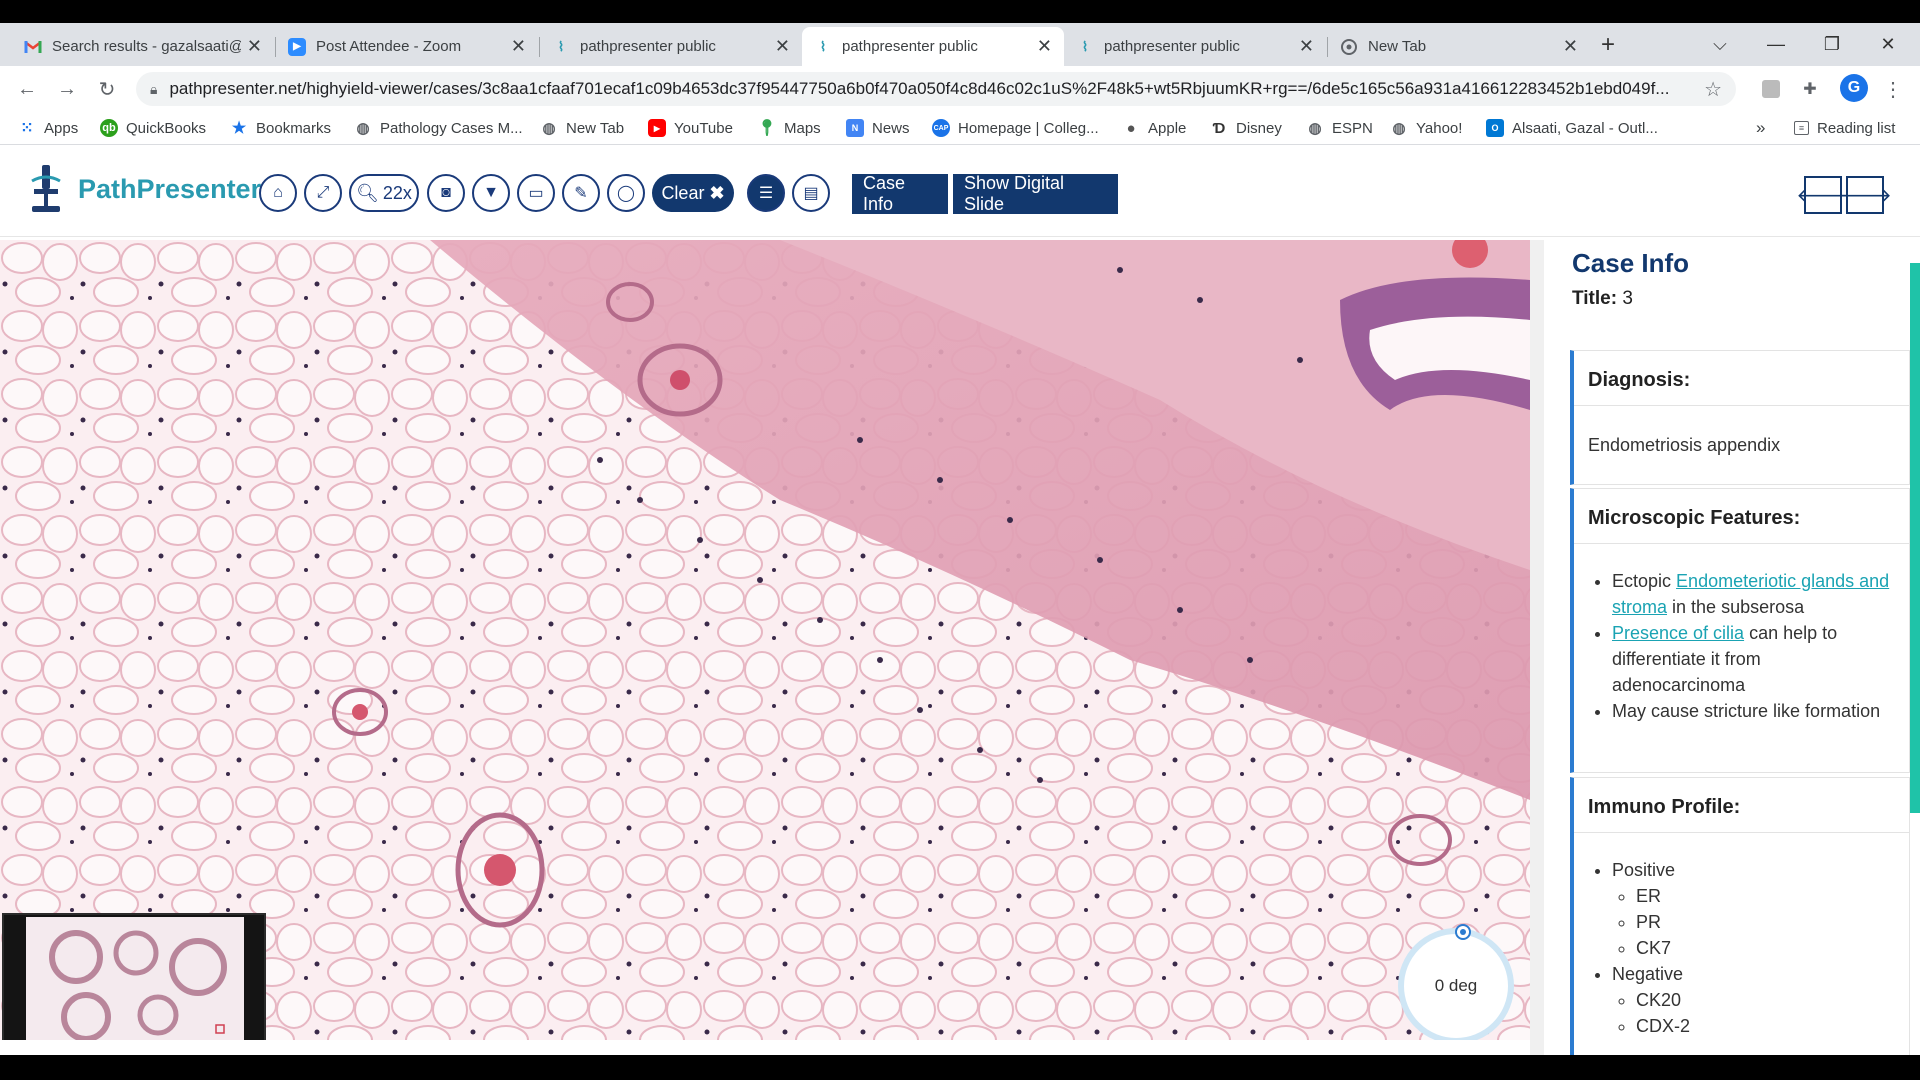 This screenshot has width=1920, height=1080. I want to click on monitor-icon: ▭, so click(536, 193).